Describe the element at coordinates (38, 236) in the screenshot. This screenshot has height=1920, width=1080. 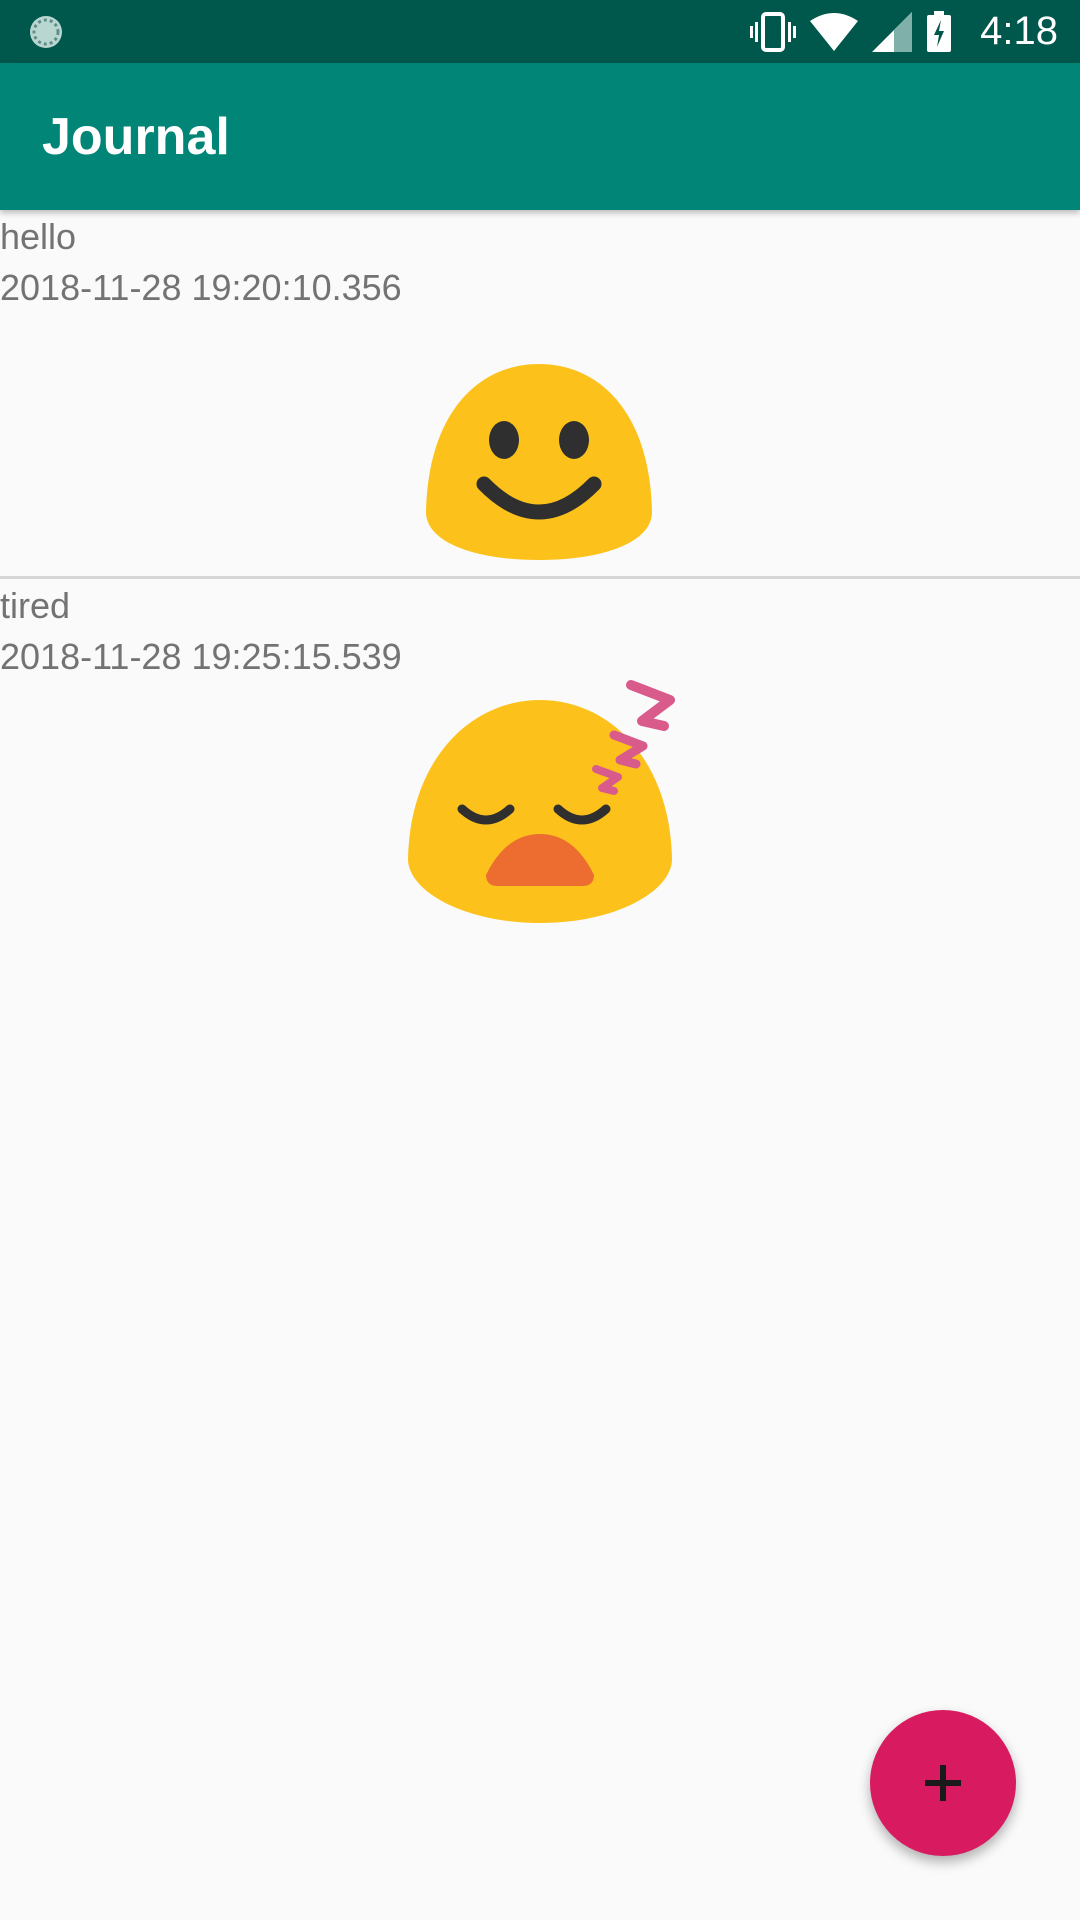
I see `entry-text: hello` at that location.